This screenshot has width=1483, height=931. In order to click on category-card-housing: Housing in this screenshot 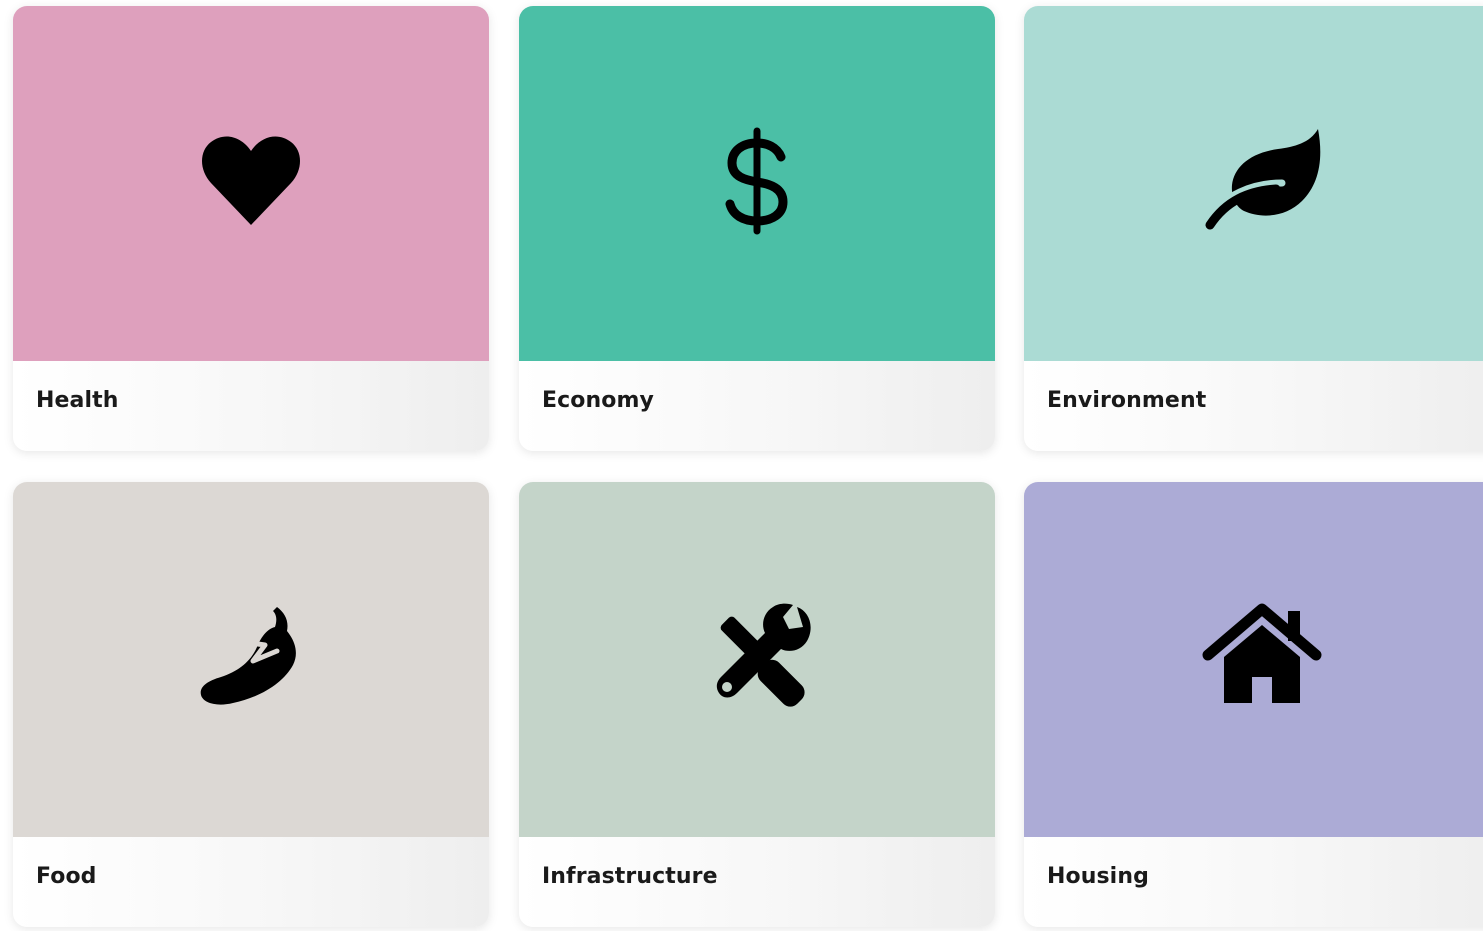, I will do `click(1253, 704)`.